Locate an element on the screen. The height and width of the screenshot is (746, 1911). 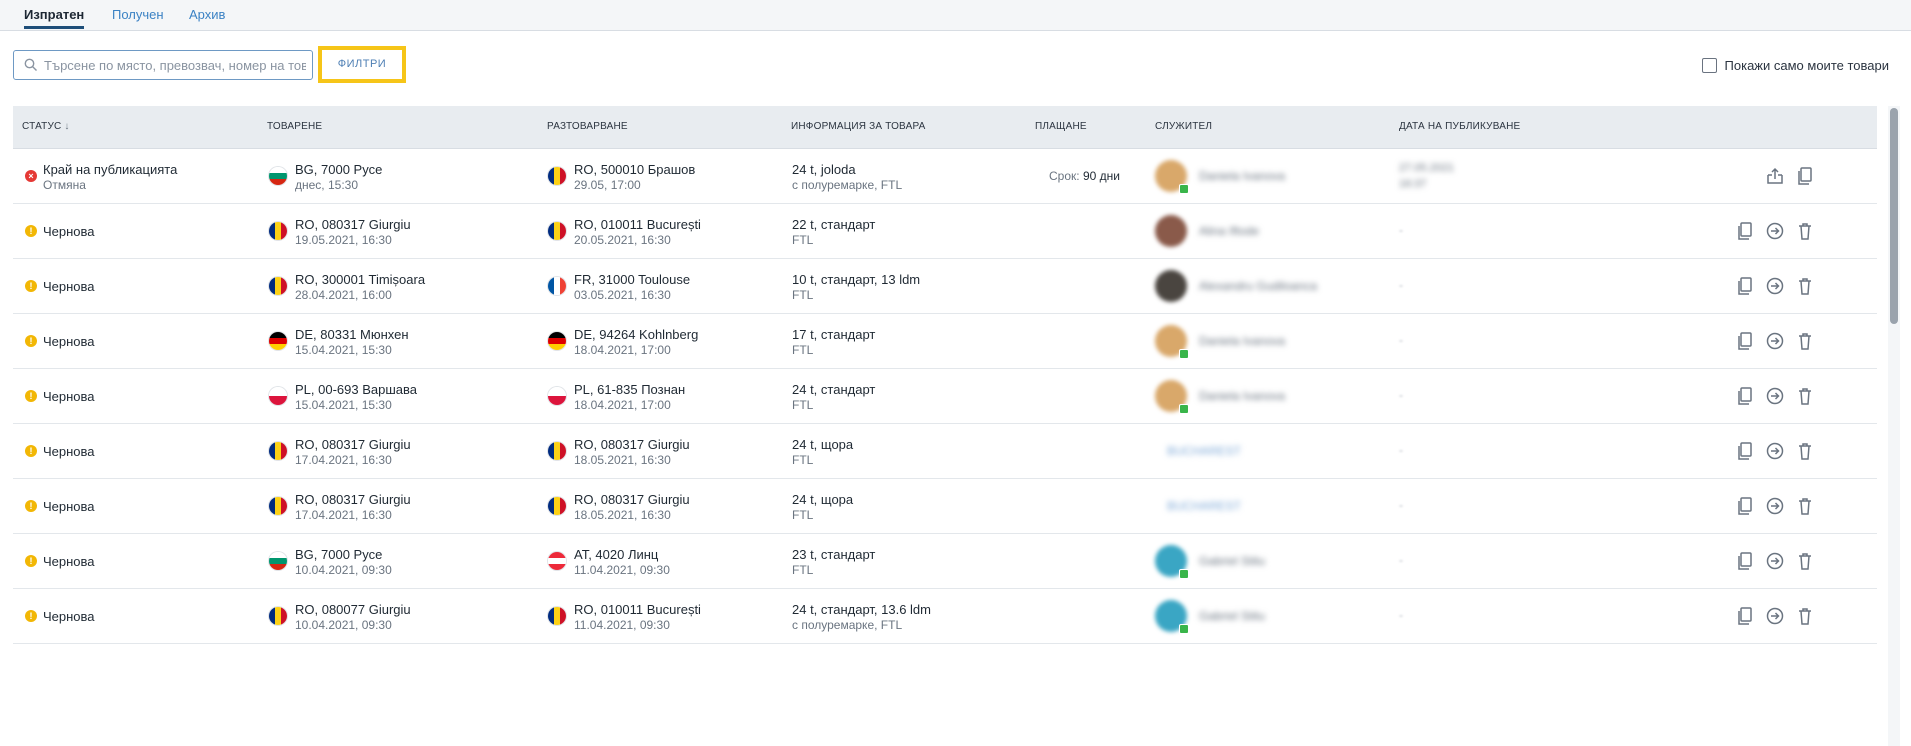
header-loading: ТОВАРЕНЕ is located at coordinates (295, 126).